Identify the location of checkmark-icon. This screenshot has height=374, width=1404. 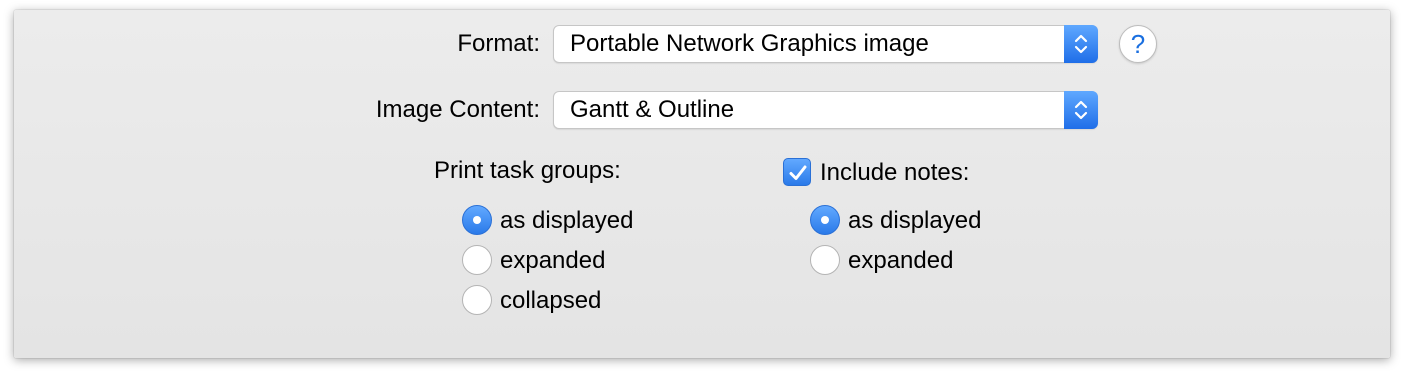
(798, 172).